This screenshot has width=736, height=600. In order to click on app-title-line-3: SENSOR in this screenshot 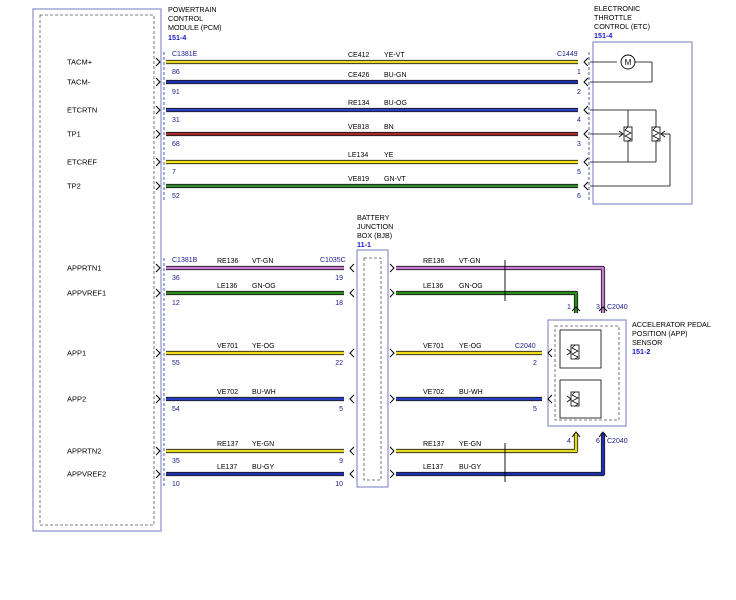, I will do `click(647, 342)`.